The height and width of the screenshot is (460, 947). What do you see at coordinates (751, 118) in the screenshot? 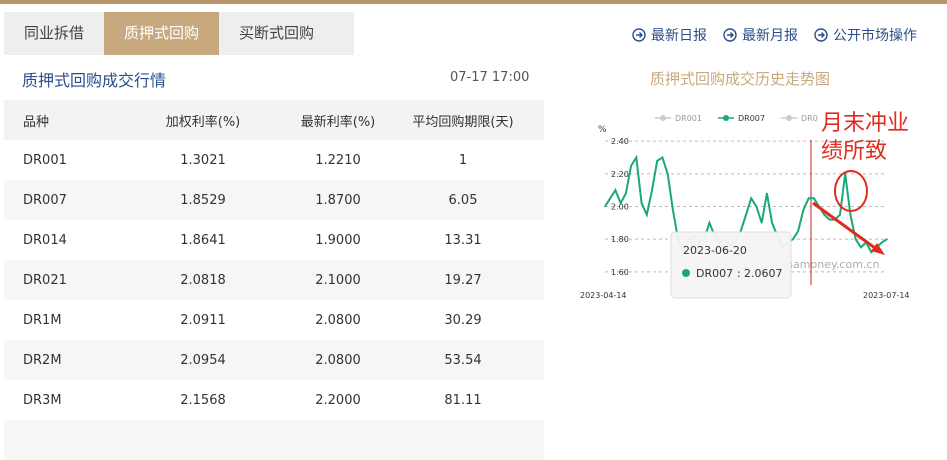
I see `legend-dr007: DR007` at bounding box center [751, 118].